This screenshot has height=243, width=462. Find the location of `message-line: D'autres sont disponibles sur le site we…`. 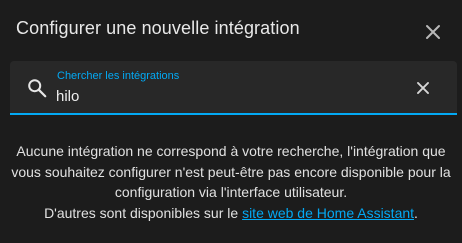

message-line: D'autres sont disponibles sur le site we… is located at coordinates (231, 213).